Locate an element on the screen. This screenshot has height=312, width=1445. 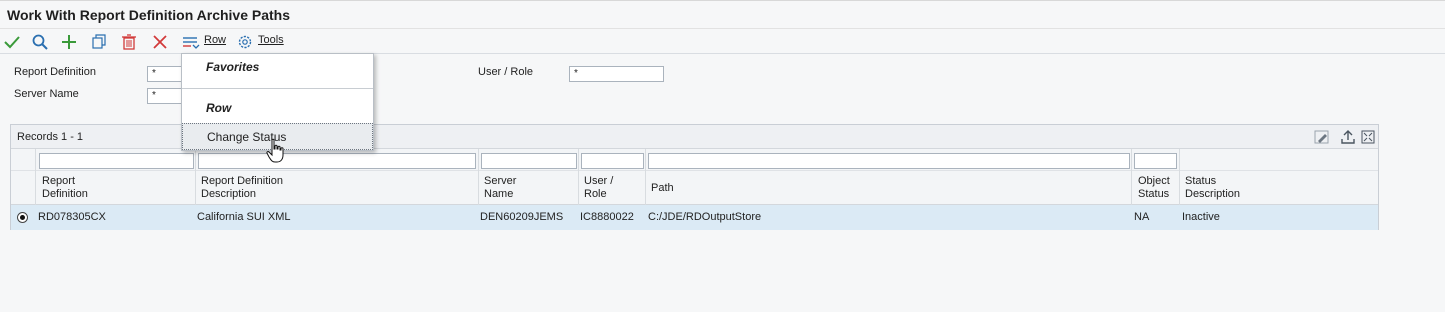
edit-grid-icon is located at coordinates (1322, 137).